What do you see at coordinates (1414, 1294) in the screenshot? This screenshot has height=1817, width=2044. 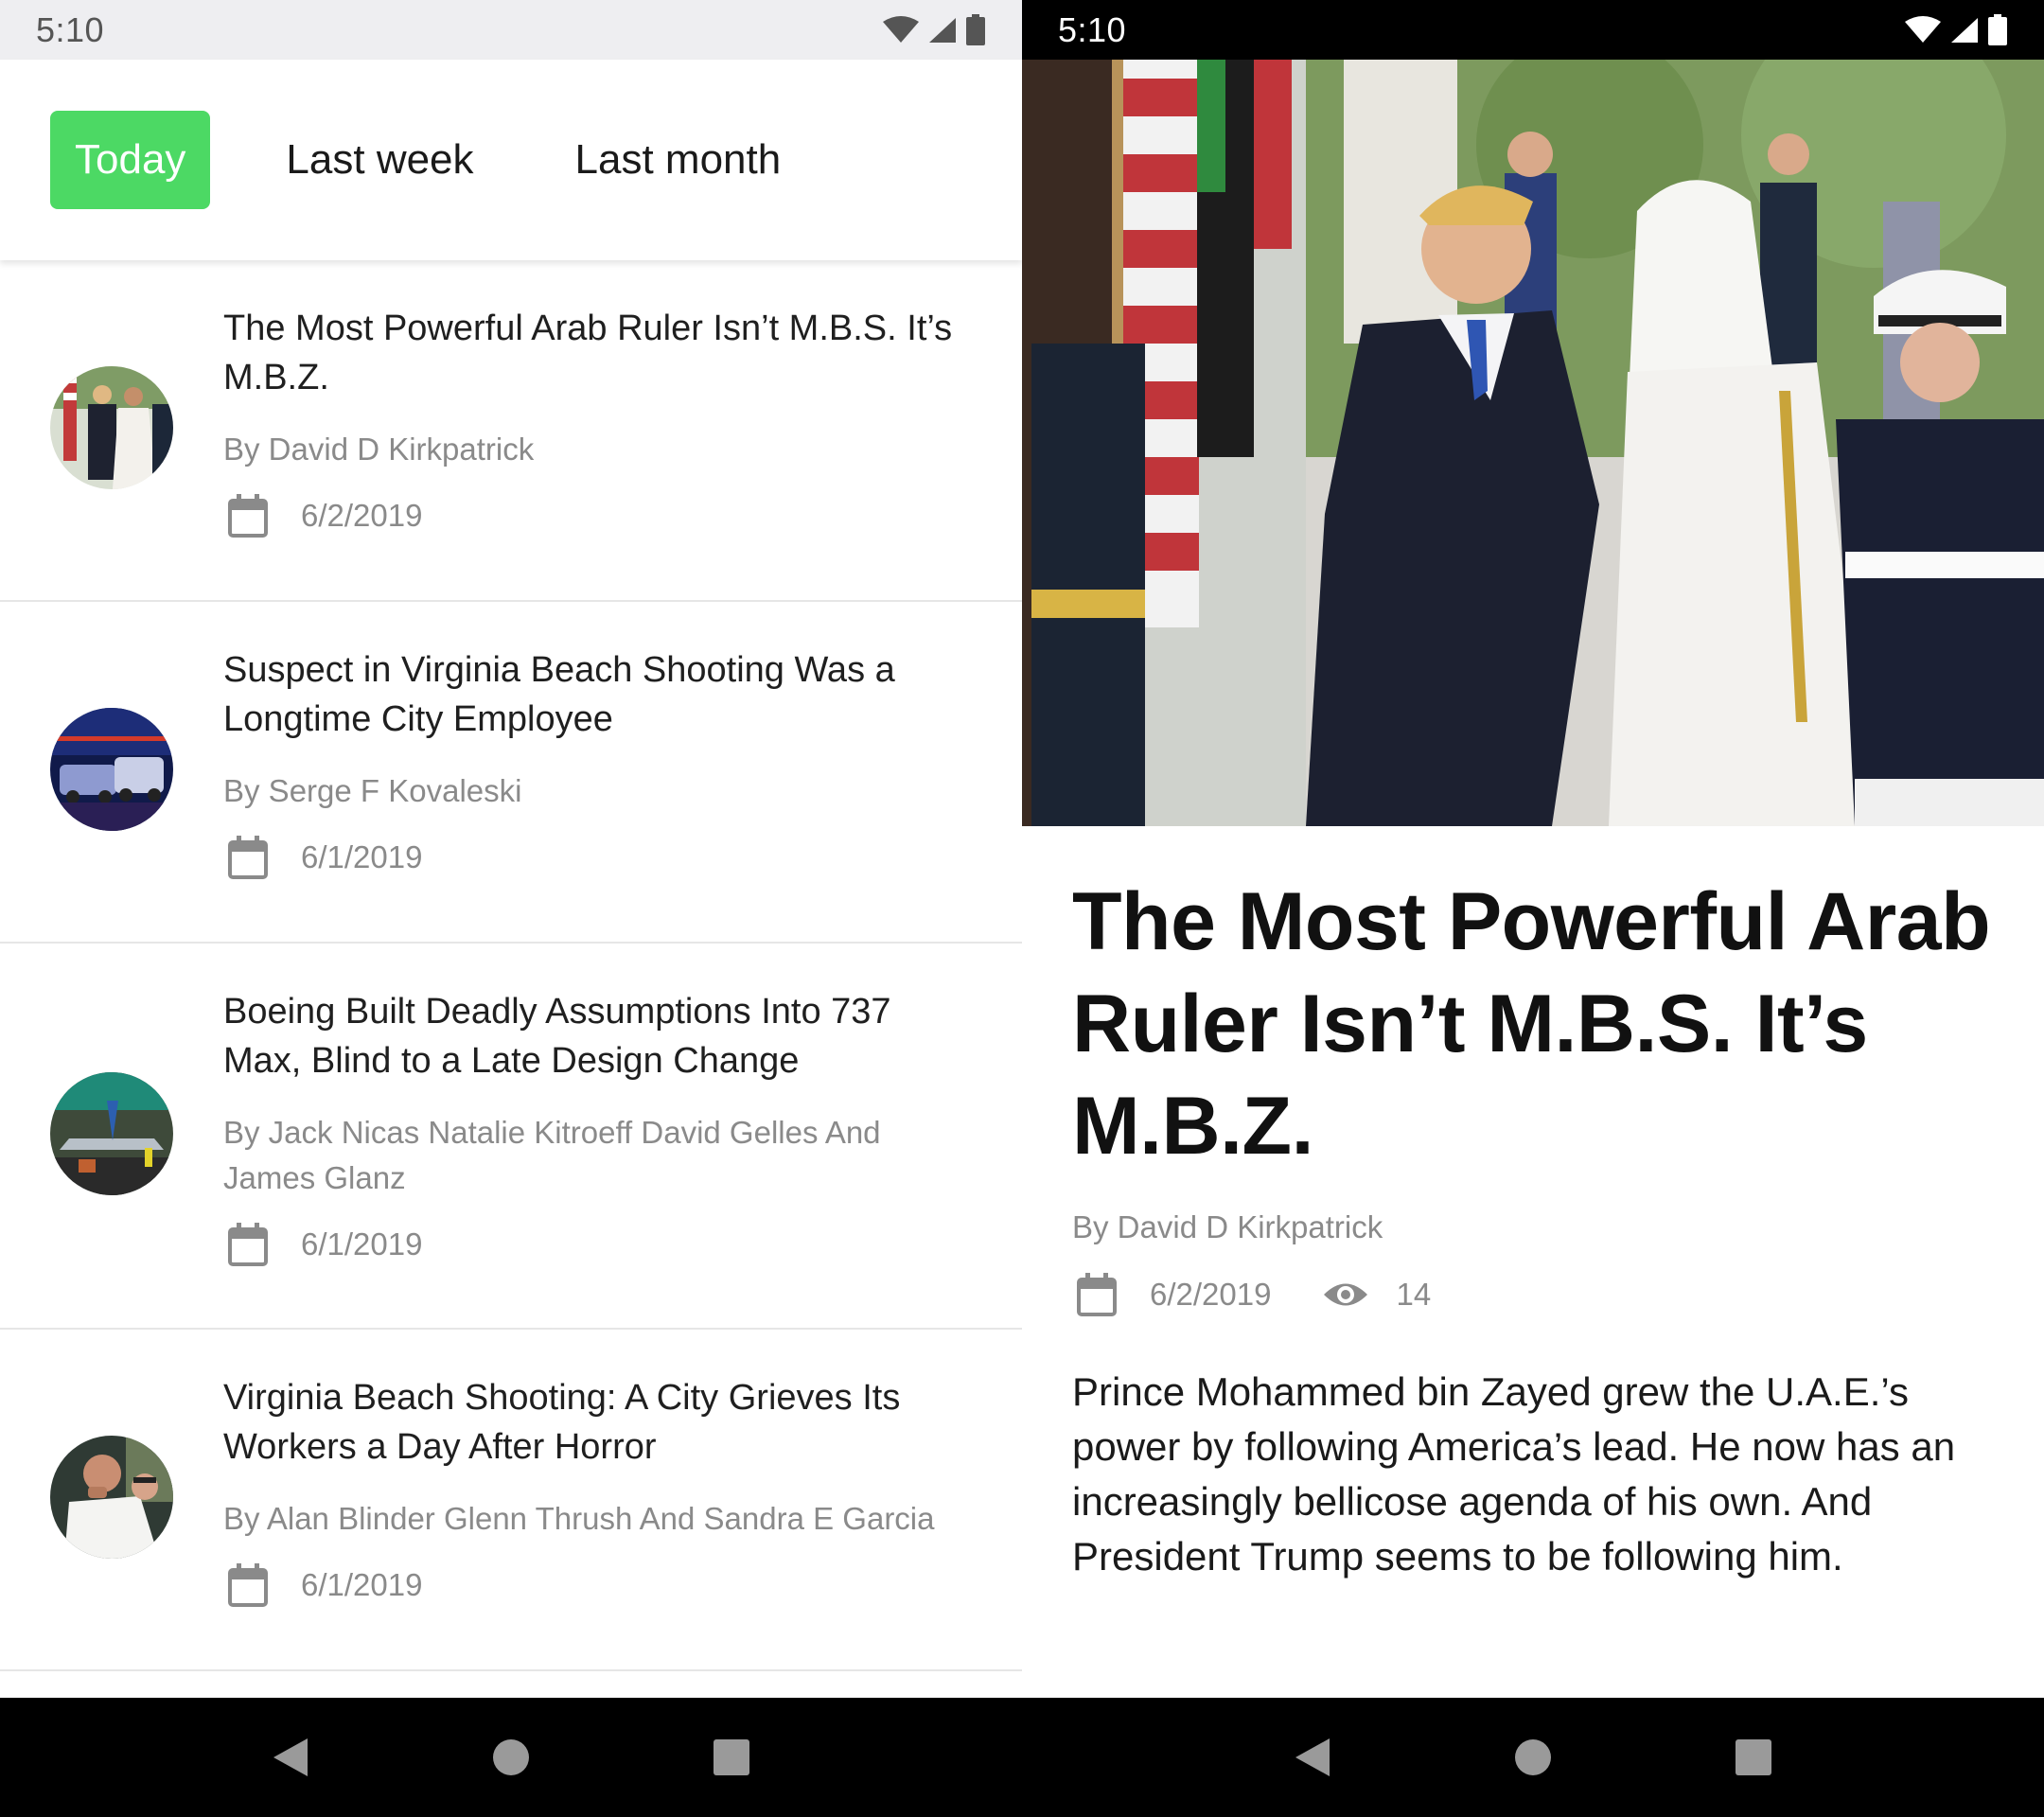 I see `article-view-count: 14` at bounding box center [1414, 1294].